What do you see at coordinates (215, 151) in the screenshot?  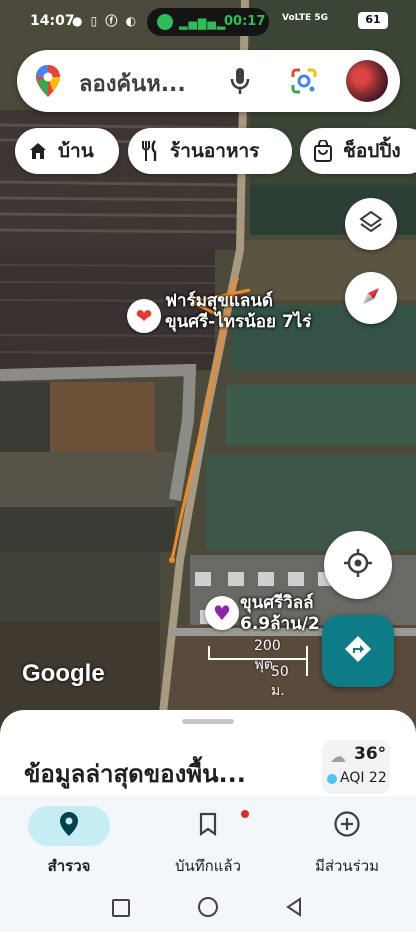 I see `chip-label: ร้านอาหาร` at bounding box center [215, 151].